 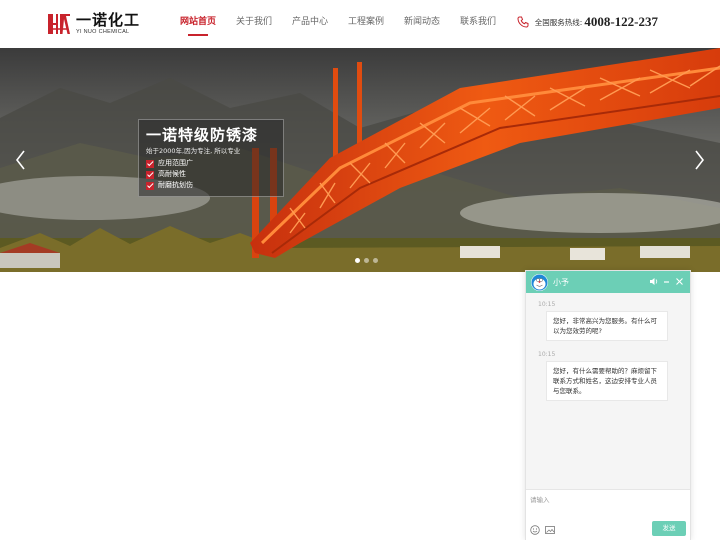 I want to click on logo-english-name: YI NUO CHEMICAL, so click(x=103, y=32).